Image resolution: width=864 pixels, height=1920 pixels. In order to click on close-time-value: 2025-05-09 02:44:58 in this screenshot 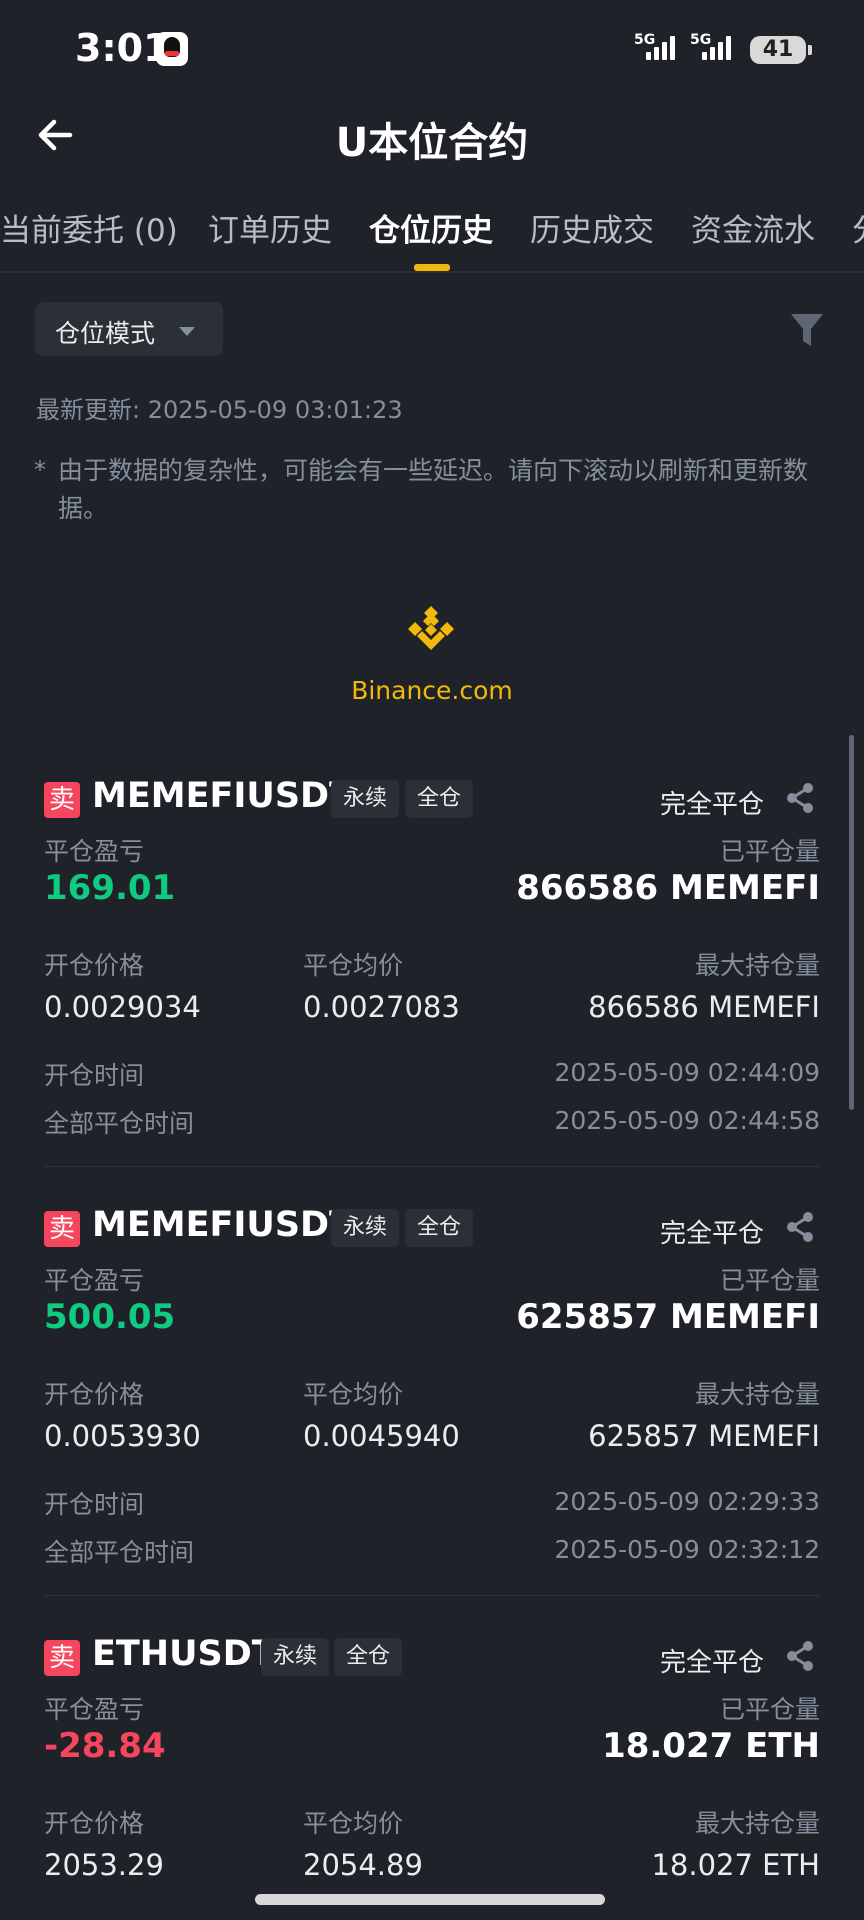, I will do `click(687, 1120)`.